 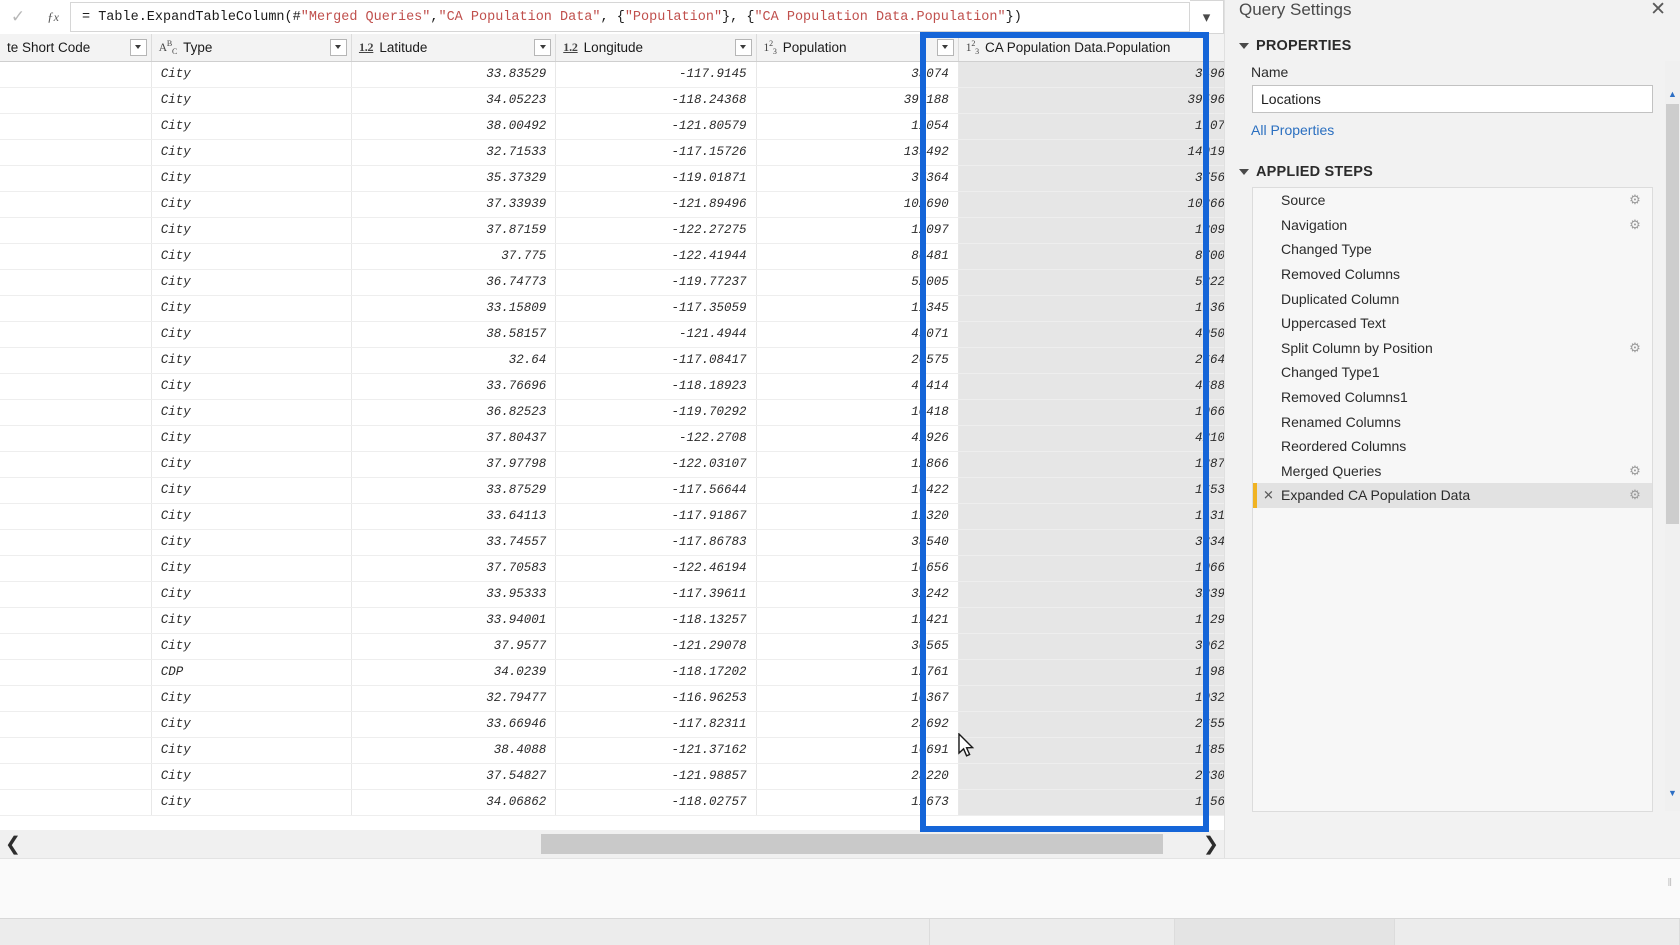 I want to click on cell-lat: 33.94001, so click(x=454, y=620).